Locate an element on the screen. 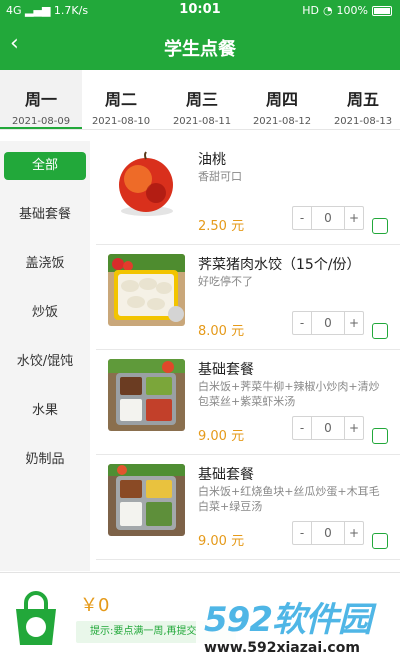 This screenshot has width=400, height=666. day-date: 2021-08-12 is located at coordinates (282, 121).